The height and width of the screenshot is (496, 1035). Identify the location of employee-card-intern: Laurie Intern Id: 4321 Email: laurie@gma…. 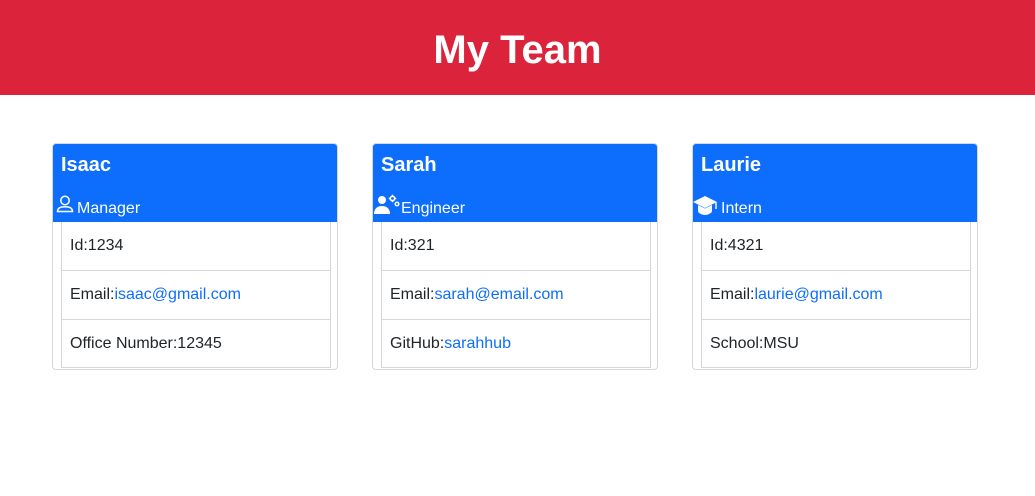
(835, 256).